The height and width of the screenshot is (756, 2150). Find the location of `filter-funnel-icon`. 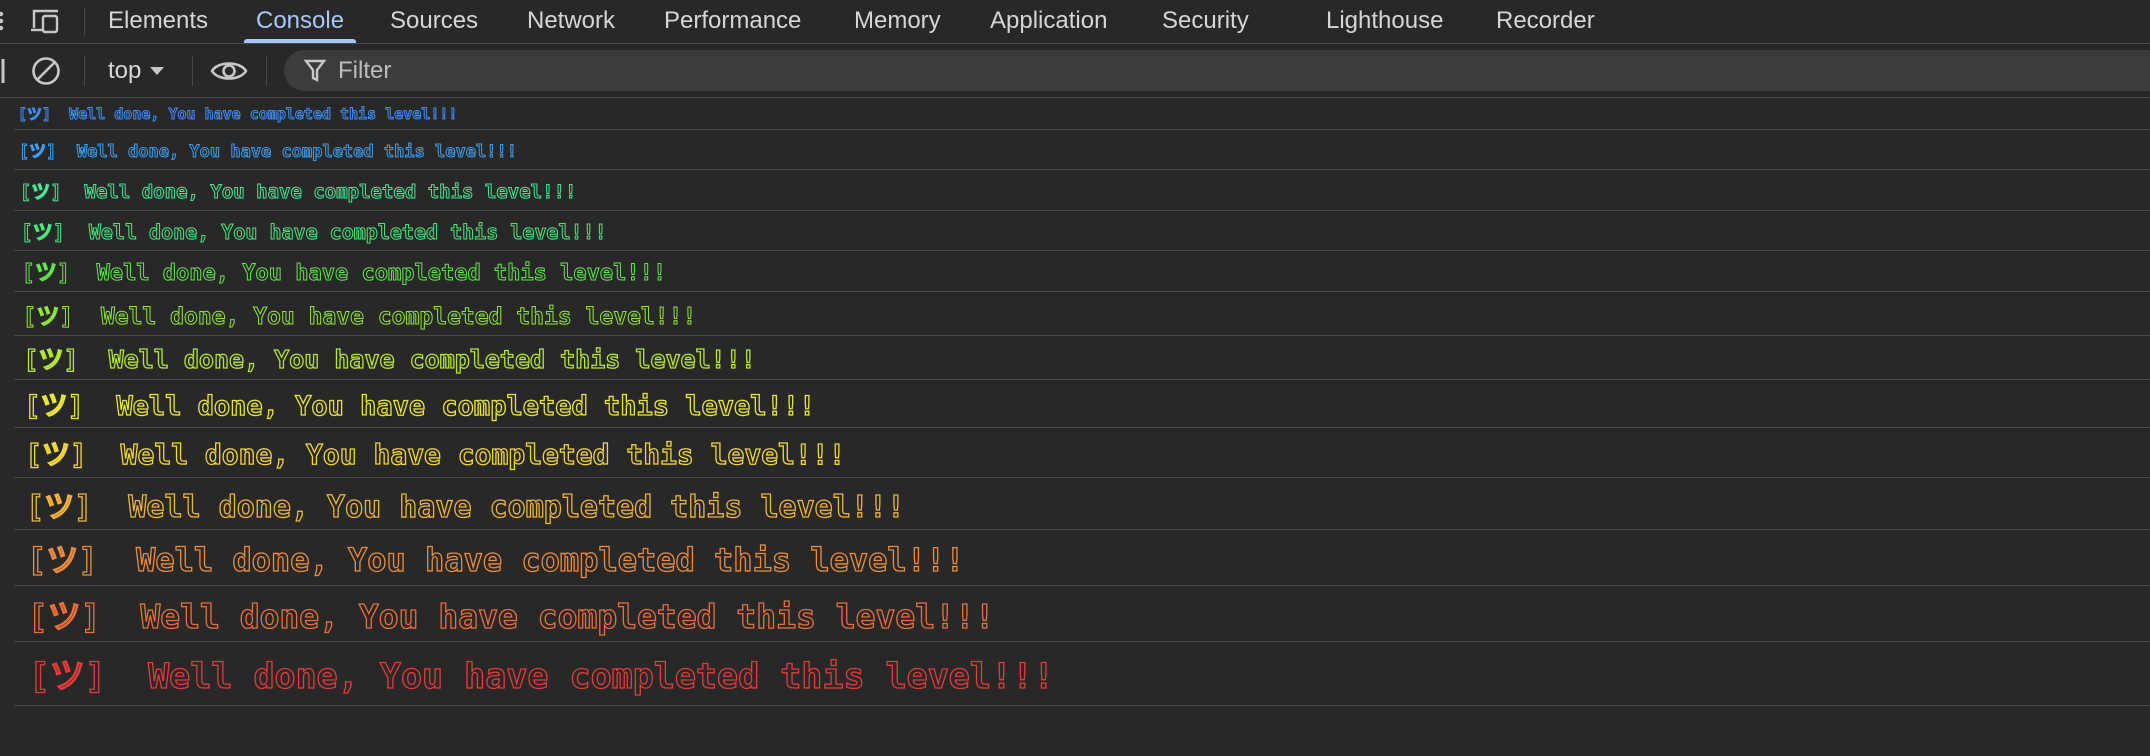

filter-funnel-icon is located at coordinates (315, 70).